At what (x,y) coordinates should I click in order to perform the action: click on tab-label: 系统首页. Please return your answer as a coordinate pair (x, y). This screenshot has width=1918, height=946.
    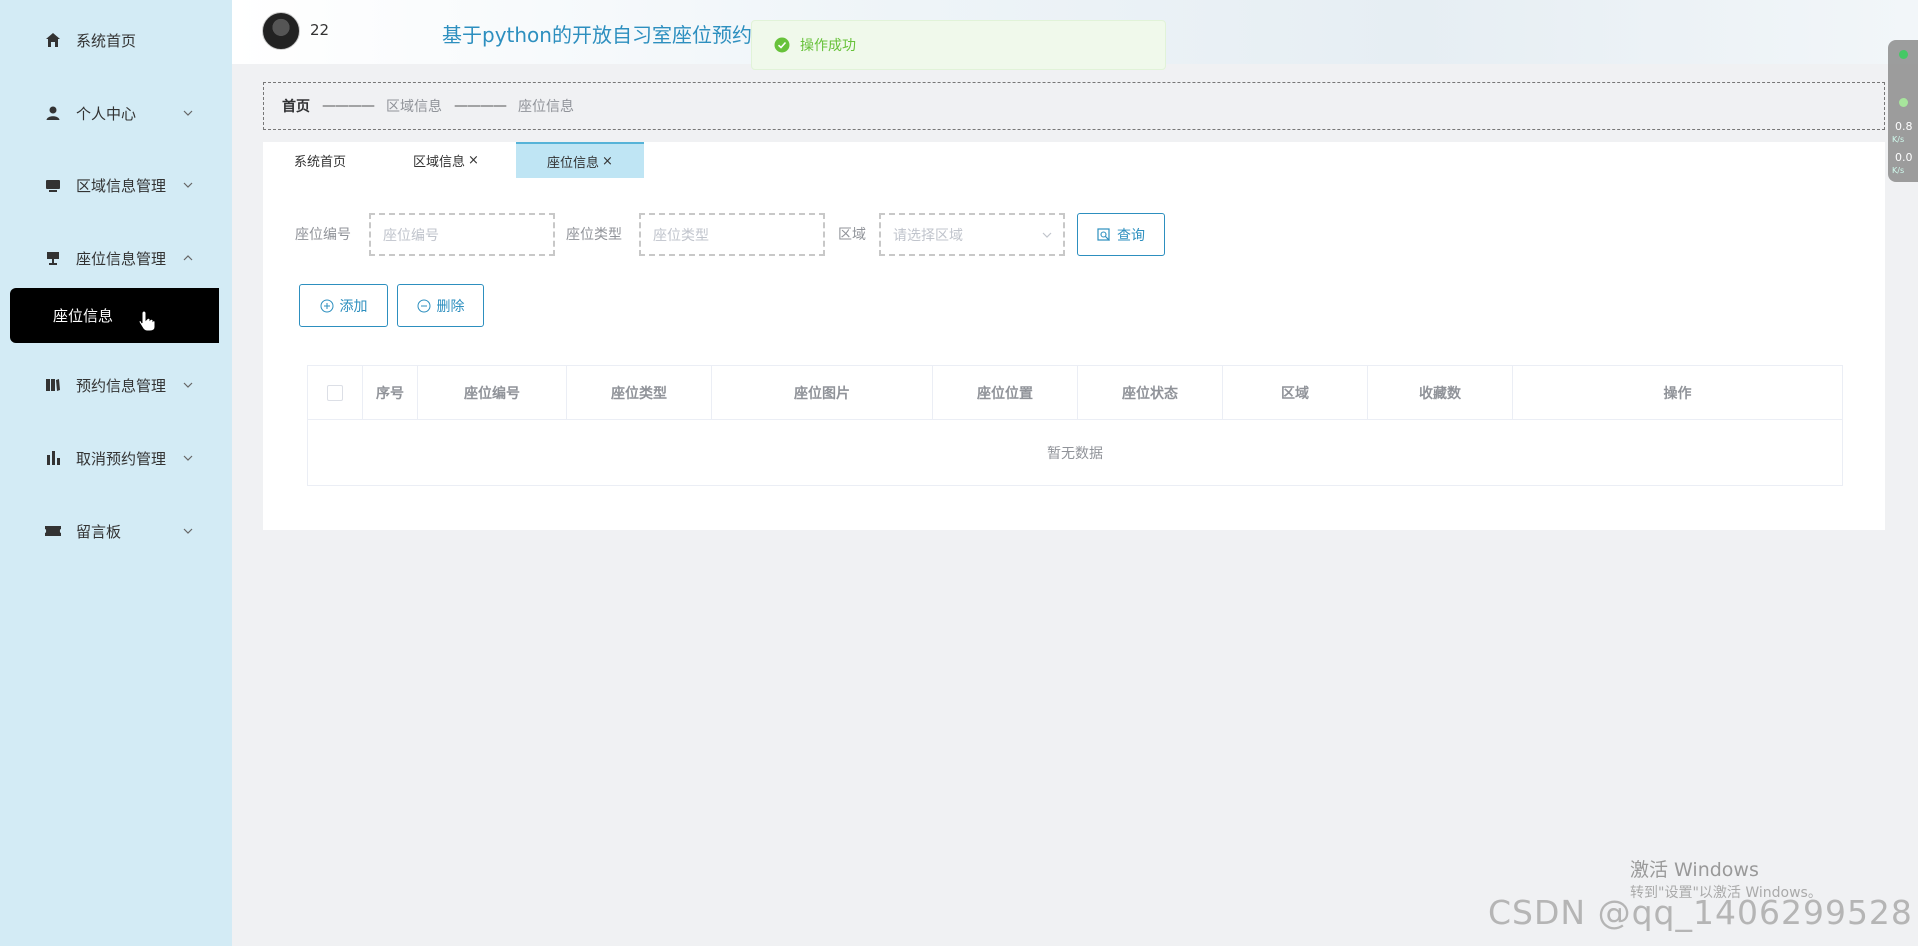
    Looking at the image, I should click on (320, 162).